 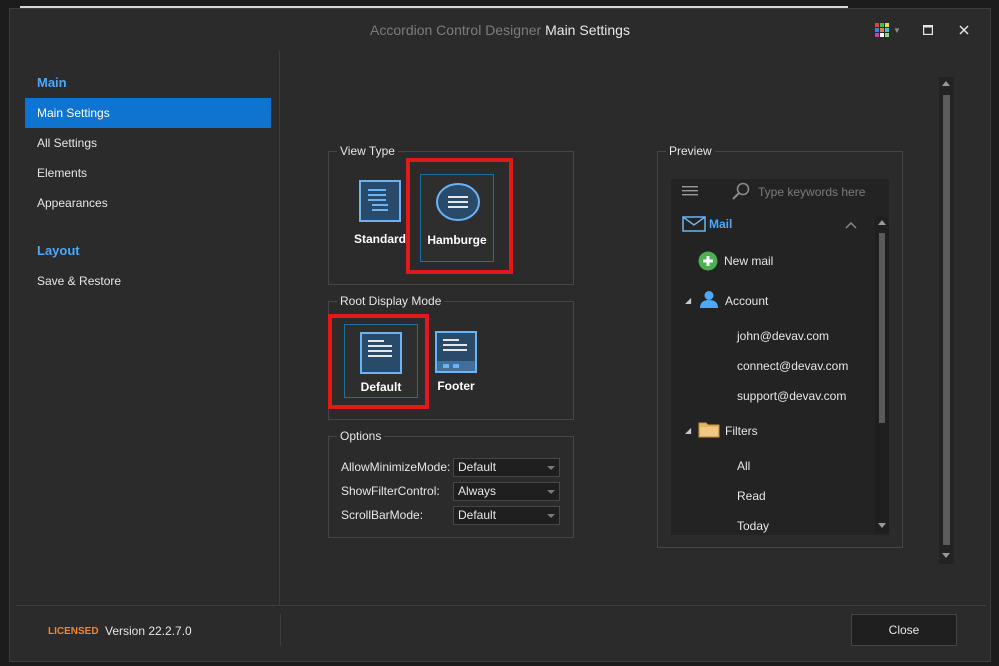 I want to click on search-input: Type keywords here, so click(x=811, y=192).